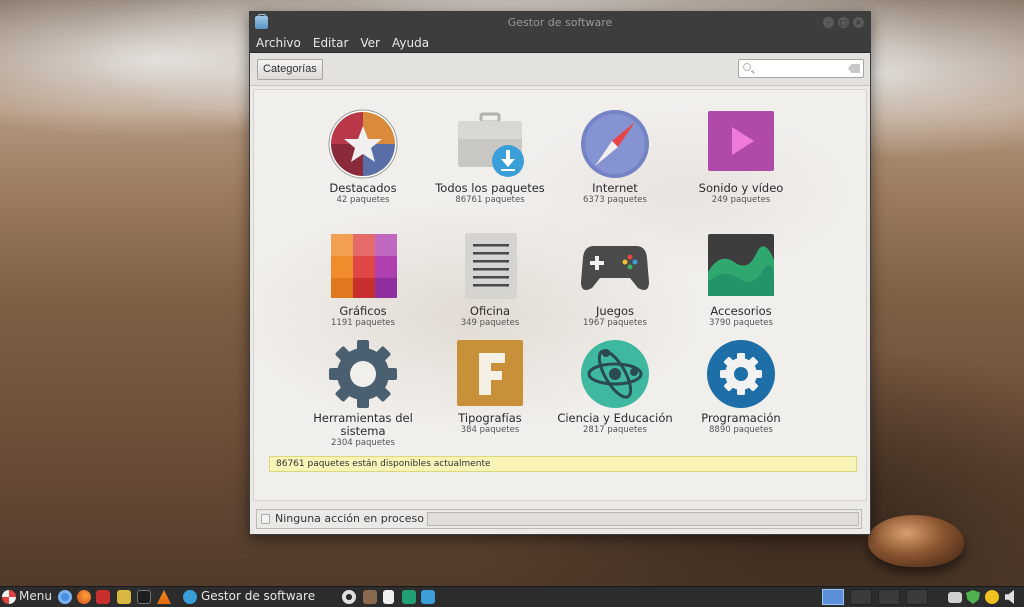 This screenshot has width=1024, height=607. I want to click on play-icon, so click(741, 144).